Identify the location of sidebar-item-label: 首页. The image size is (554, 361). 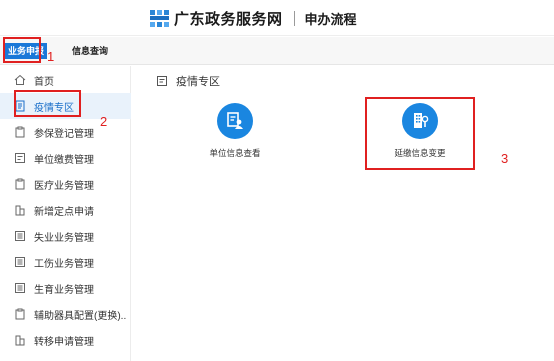
(44, 82).